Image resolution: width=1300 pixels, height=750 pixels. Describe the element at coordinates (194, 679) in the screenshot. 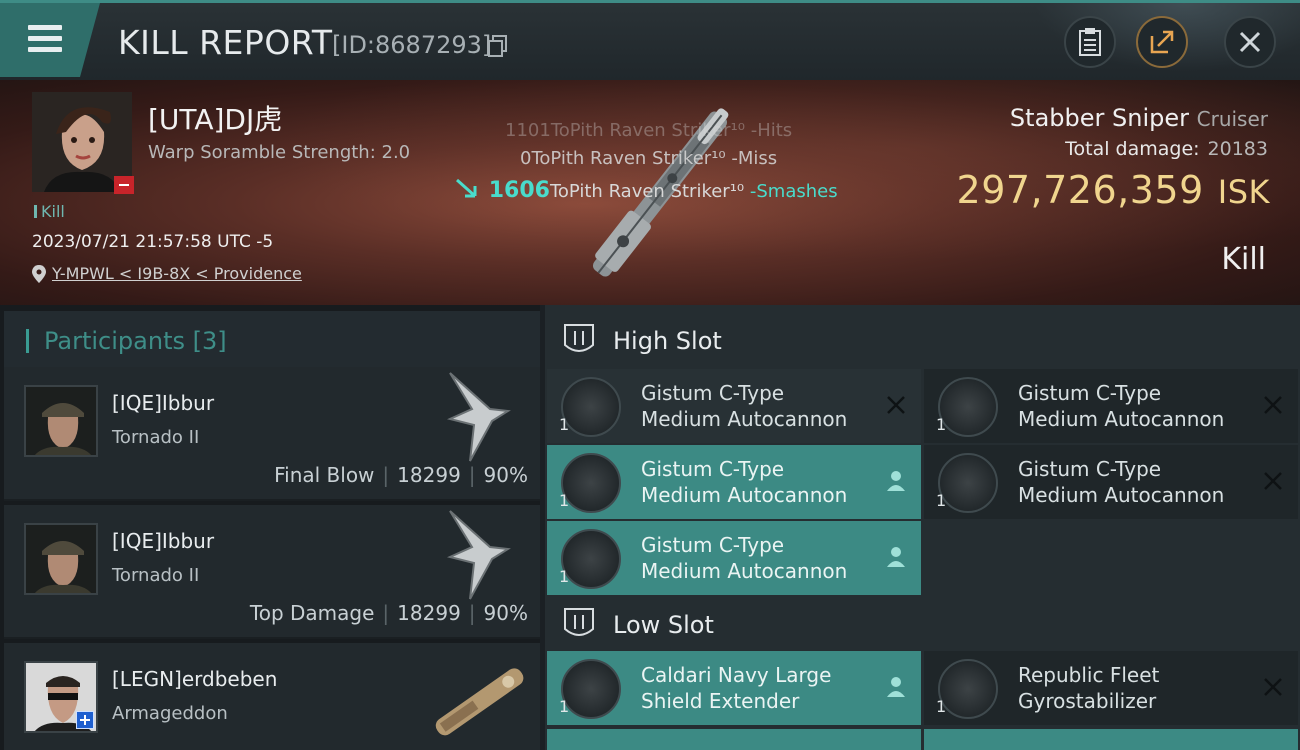

I see `participant-name: [LEGN]erdbeben` at that location.